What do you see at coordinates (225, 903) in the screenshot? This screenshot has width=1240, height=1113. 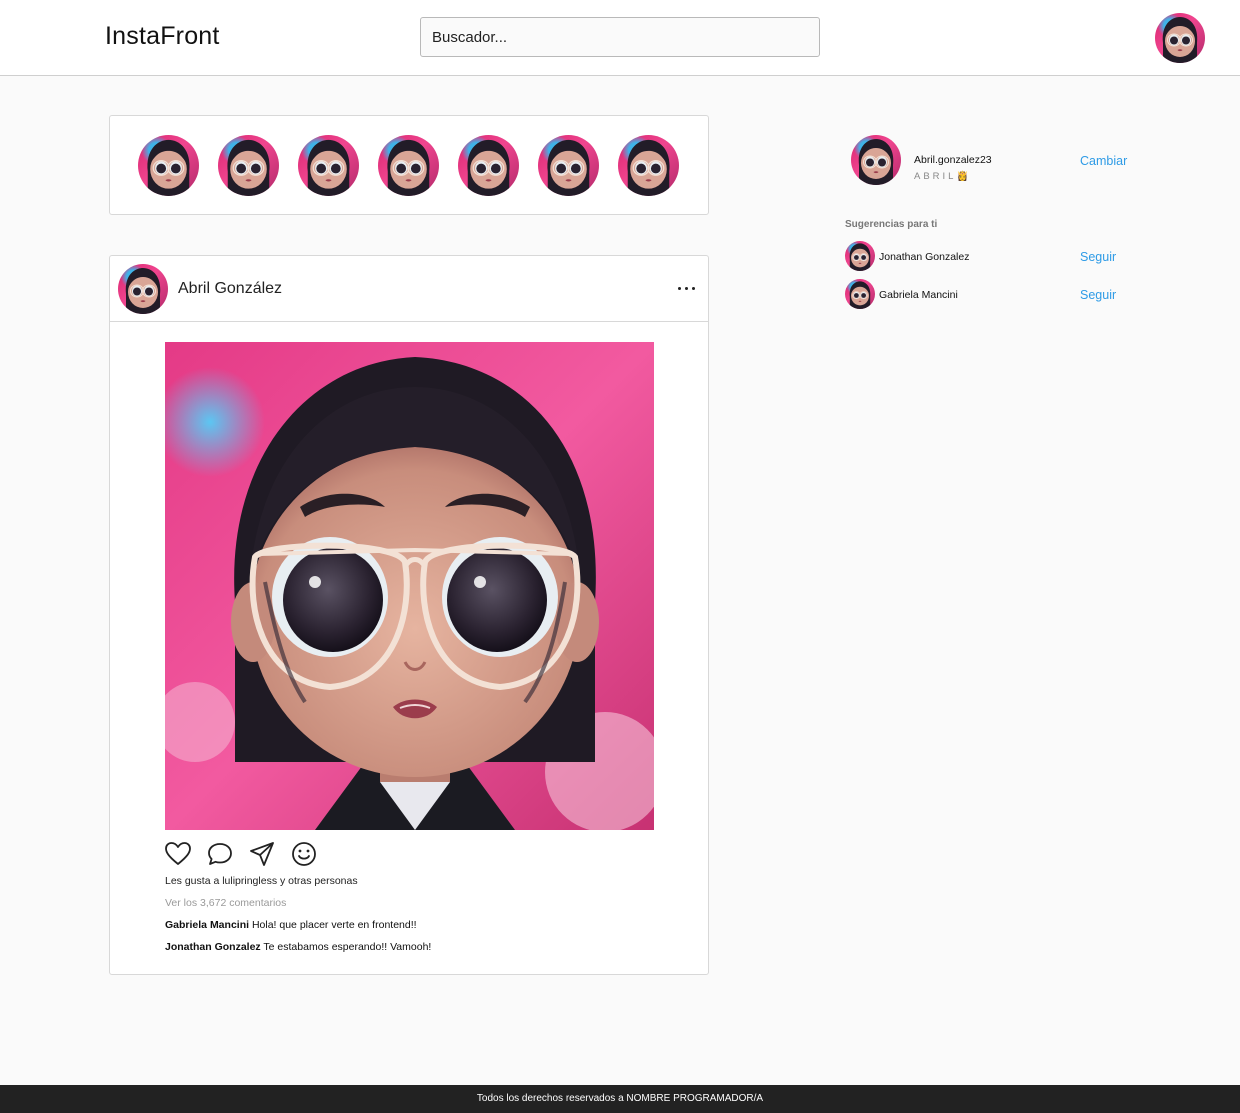 I see `view-comments-link: Ver los 3,672 comentarios` at bounding box center [225, 903].